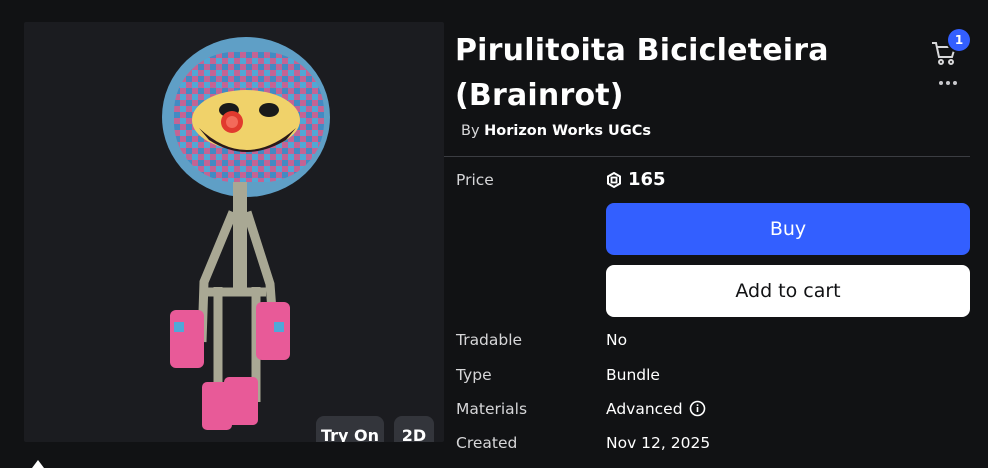 This screenshot has width=988, height=468. I want to click on created-value: Nov 12, 2025, so click(658, 443).